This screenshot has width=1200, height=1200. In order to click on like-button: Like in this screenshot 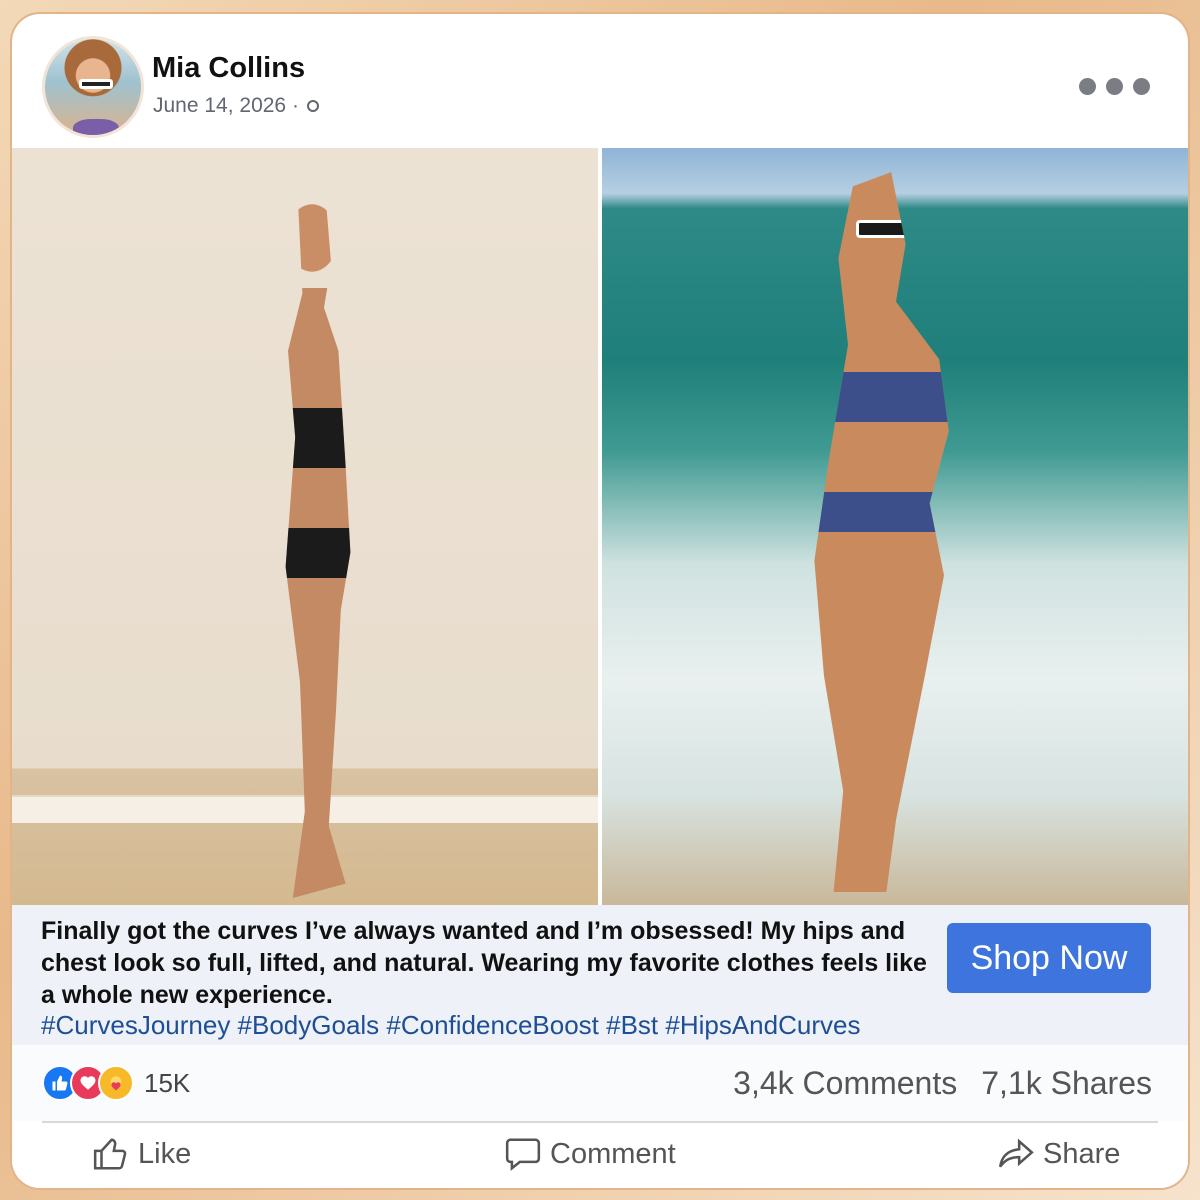, I will do `click(141, 1154)`.